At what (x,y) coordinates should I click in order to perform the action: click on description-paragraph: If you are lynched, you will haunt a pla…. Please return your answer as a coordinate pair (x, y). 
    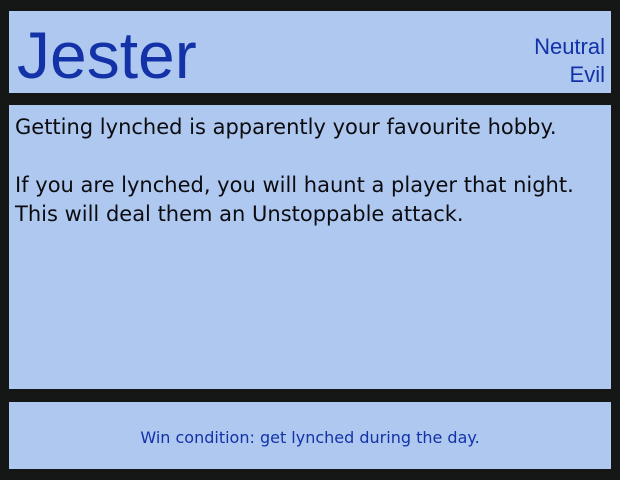
    Looking at the image, I should click on (294, 199).